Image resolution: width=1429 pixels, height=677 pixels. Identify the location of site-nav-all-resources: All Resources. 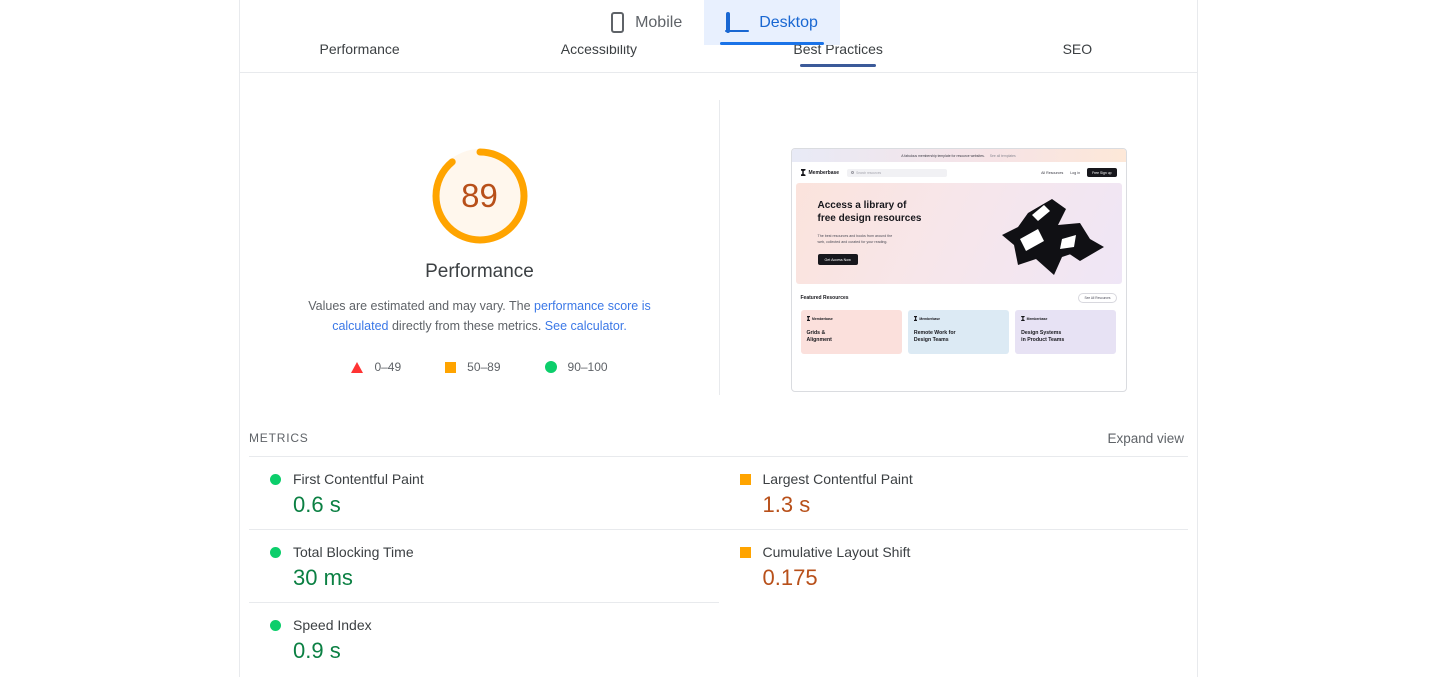
(1052, 172).